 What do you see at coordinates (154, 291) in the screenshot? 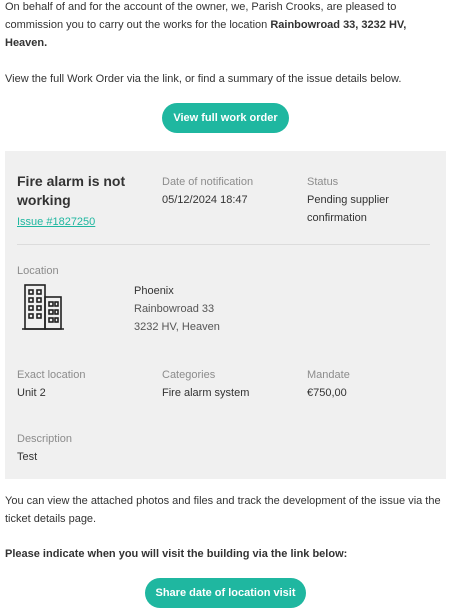
I see `location-name: Phoenix` at bounding box center [154, 291].